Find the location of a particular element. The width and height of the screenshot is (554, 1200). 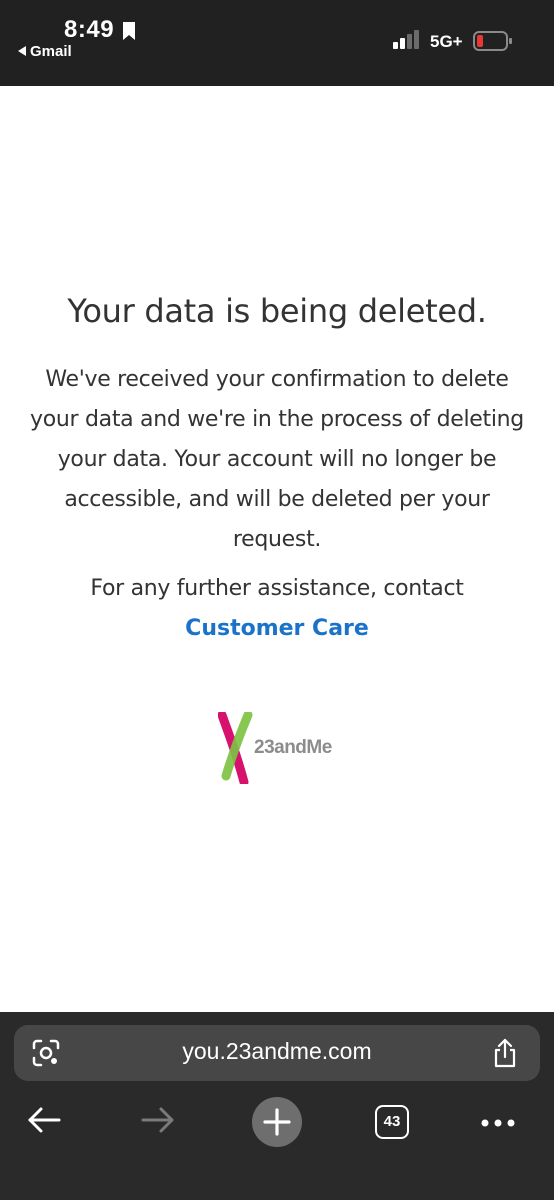

back-to-gmail: Gmail is located at coordinates (45, 51).